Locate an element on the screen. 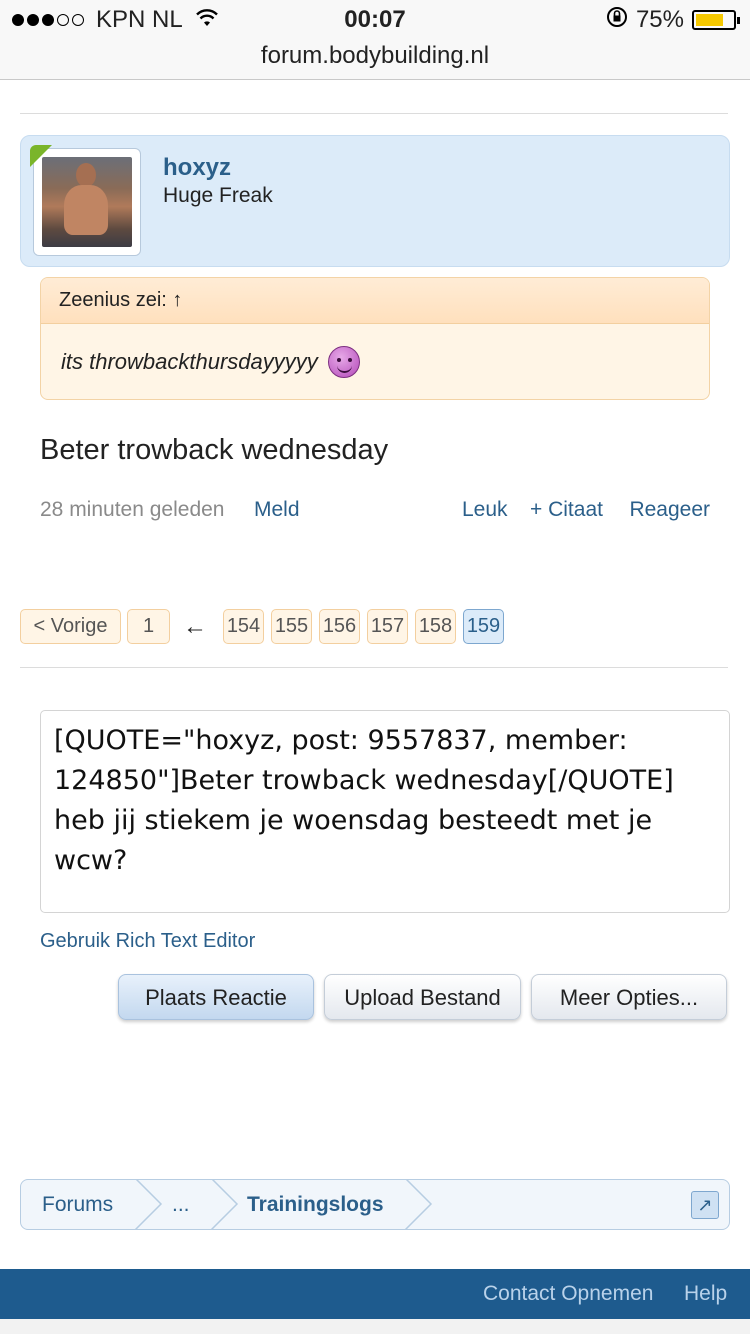  post-author-block: hoxyz Huge Freak is located at coordinates (375, 201).